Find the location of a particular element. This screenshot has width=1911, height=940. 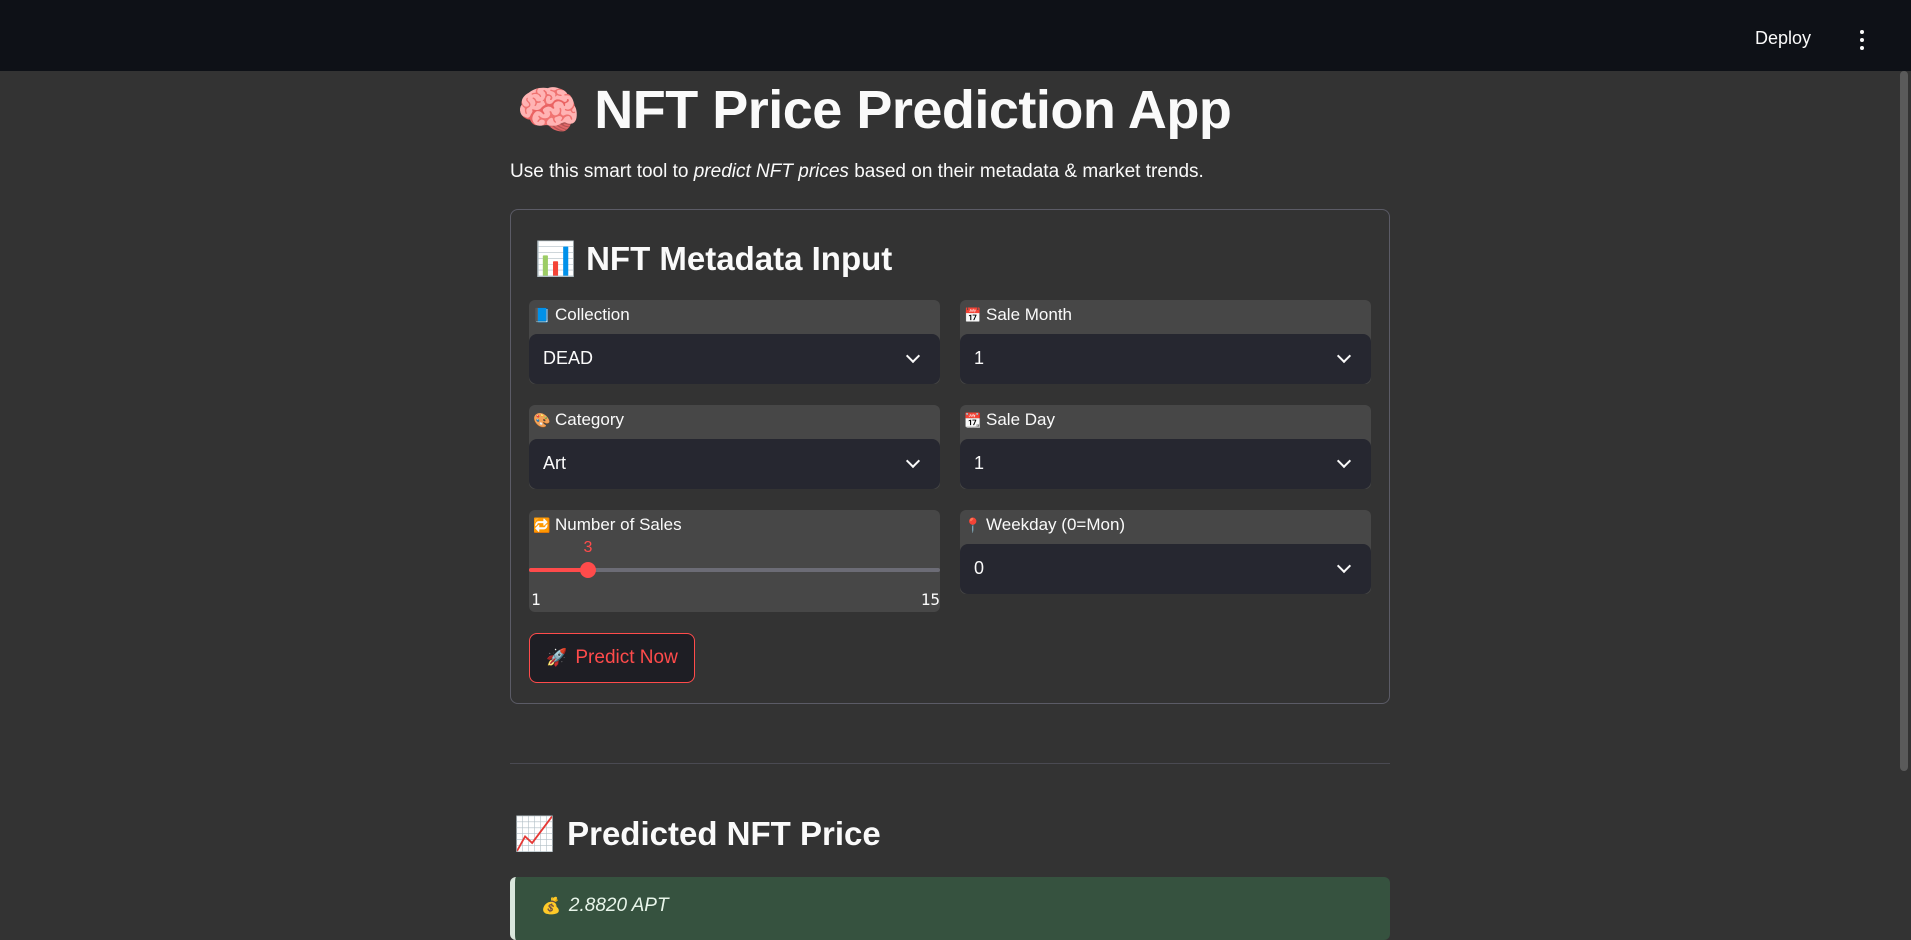

number-of-sales-label-text: Number of Sales is located at coordinates (618, 524).